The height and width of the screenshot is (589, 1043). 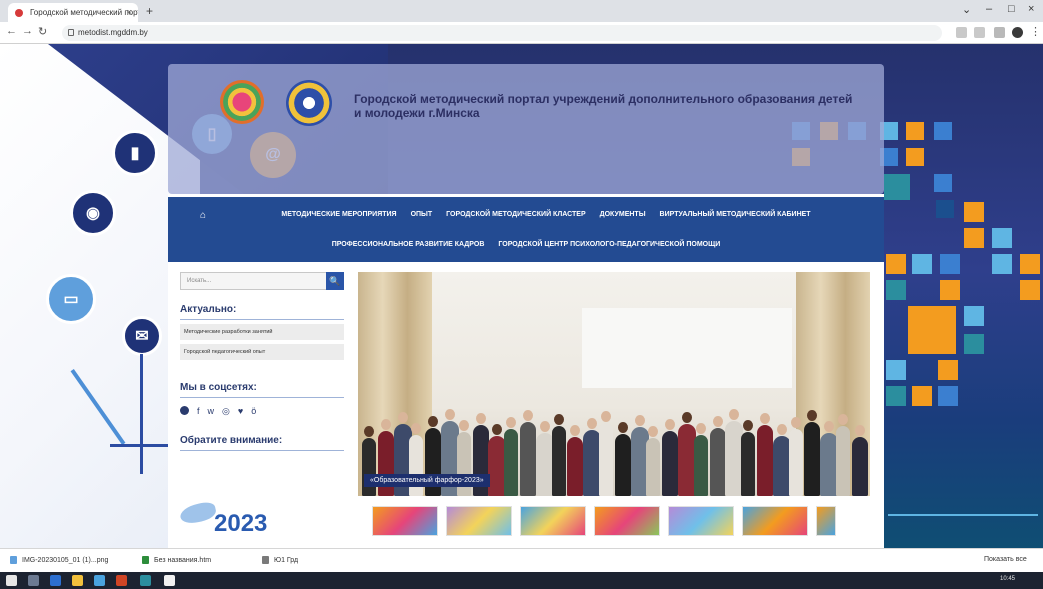 I want to click on download-item: Без названия.htm, so click(x=176, y=560).